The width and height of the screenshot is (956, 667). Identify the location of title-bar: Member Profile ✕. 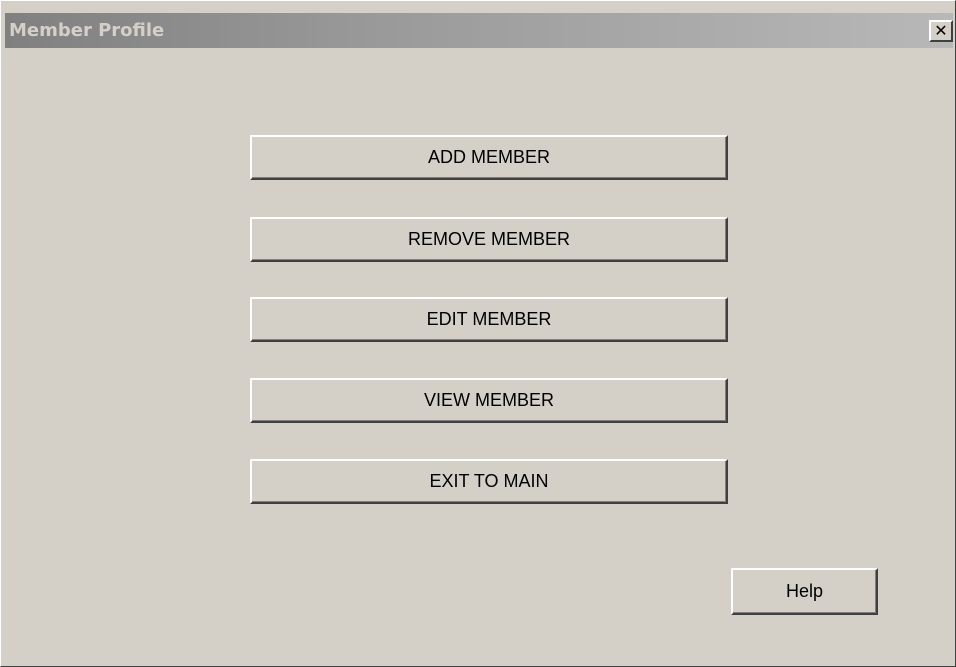
(479, 30).